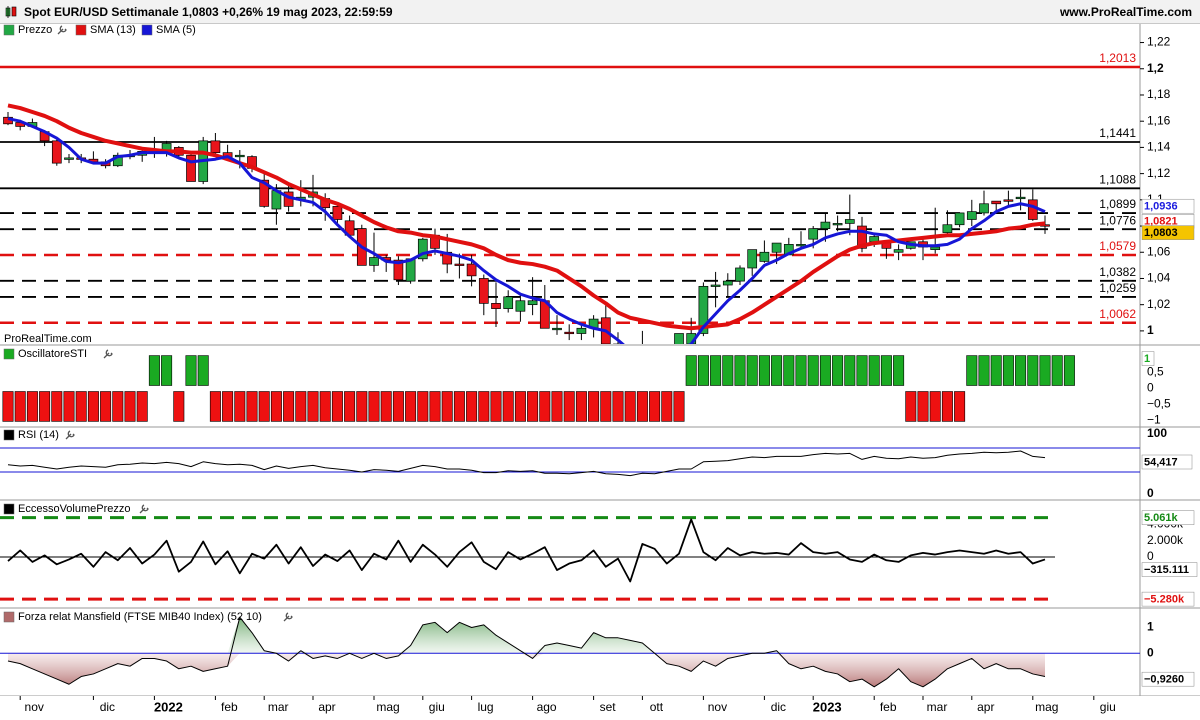 Image resolution: width=1200 pixels, height=720 pixels. What do you see at coordinates (35, 30) in the screenshot?
I see `legend-label: Prezzo` at bounding box center [35, 30].